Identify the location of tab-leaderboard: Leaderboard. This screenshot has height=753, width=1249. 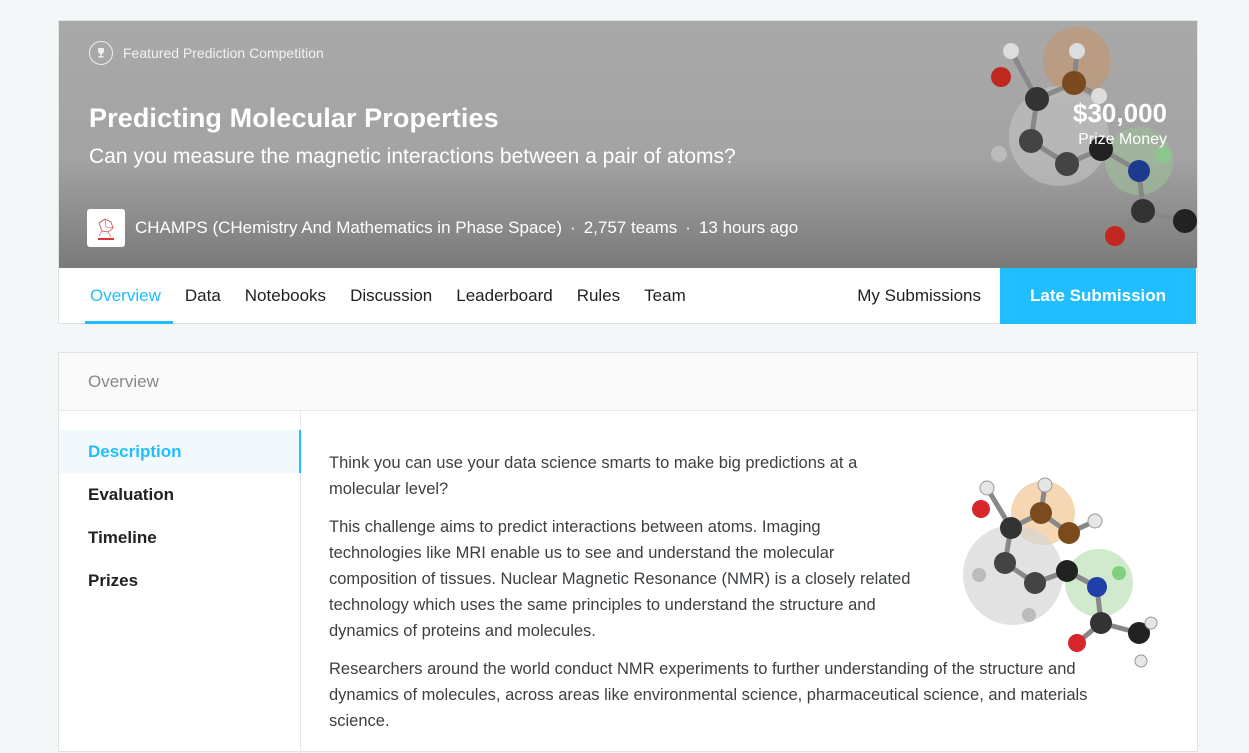
(504, 296).